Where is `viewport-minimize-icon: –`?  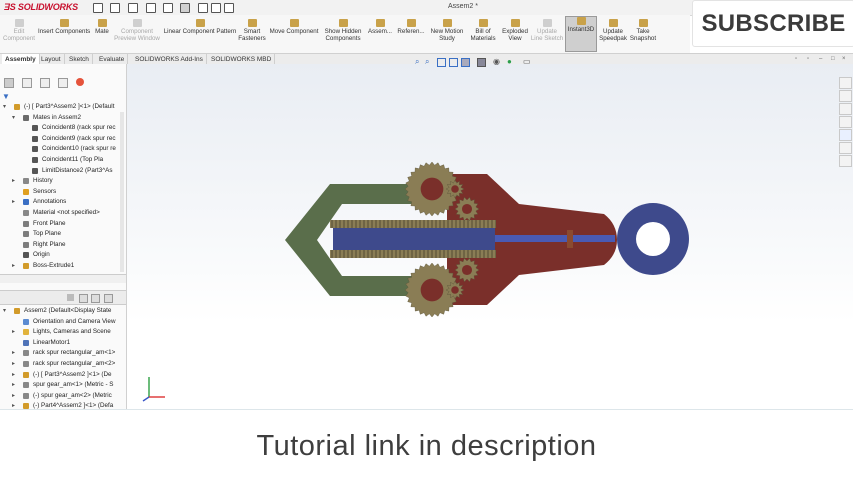 viewport-minimize-icon: – is located at coordinates (820, 59).